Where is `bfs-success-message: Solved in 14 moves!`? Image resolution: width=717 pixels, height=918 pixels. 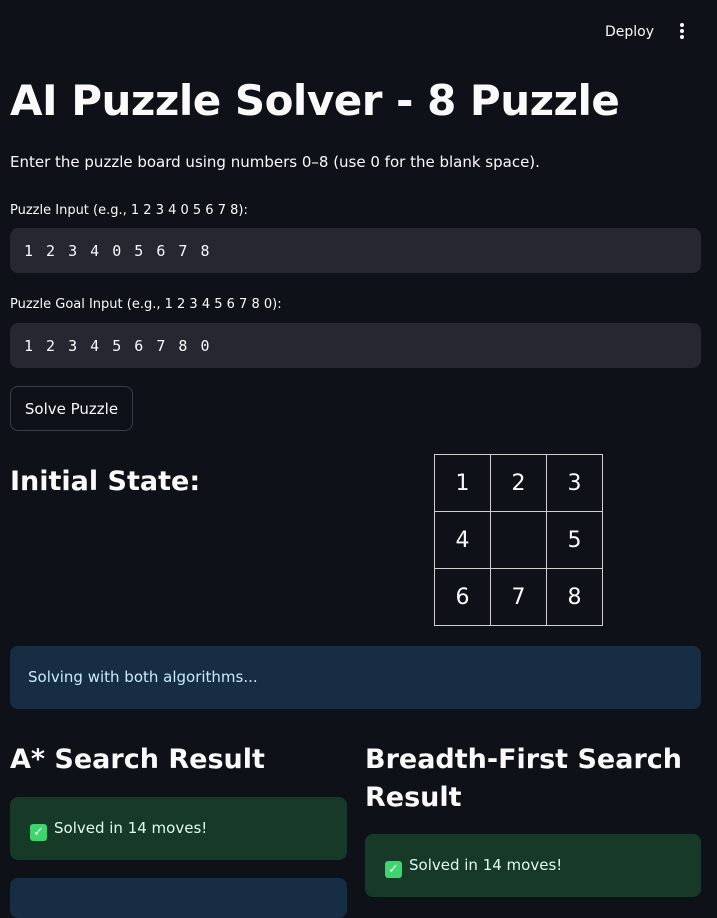 bfs-success-message: Solved in 14 moves! is located at coordinates (486, 865).